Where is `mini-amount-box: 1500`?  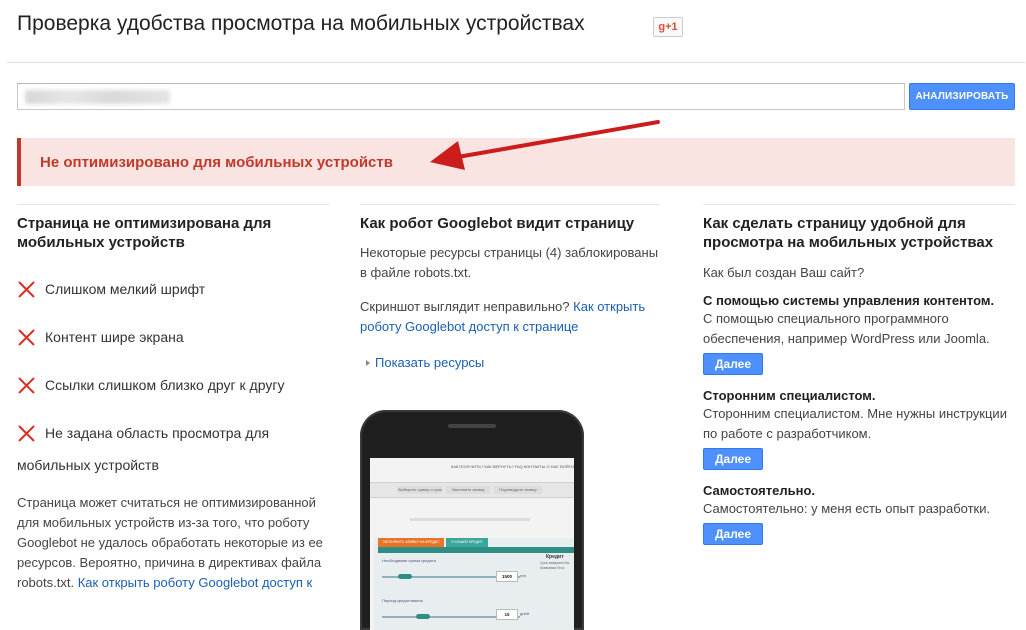
mini-amount-box: 1500 is located at coordinates (507, 576).